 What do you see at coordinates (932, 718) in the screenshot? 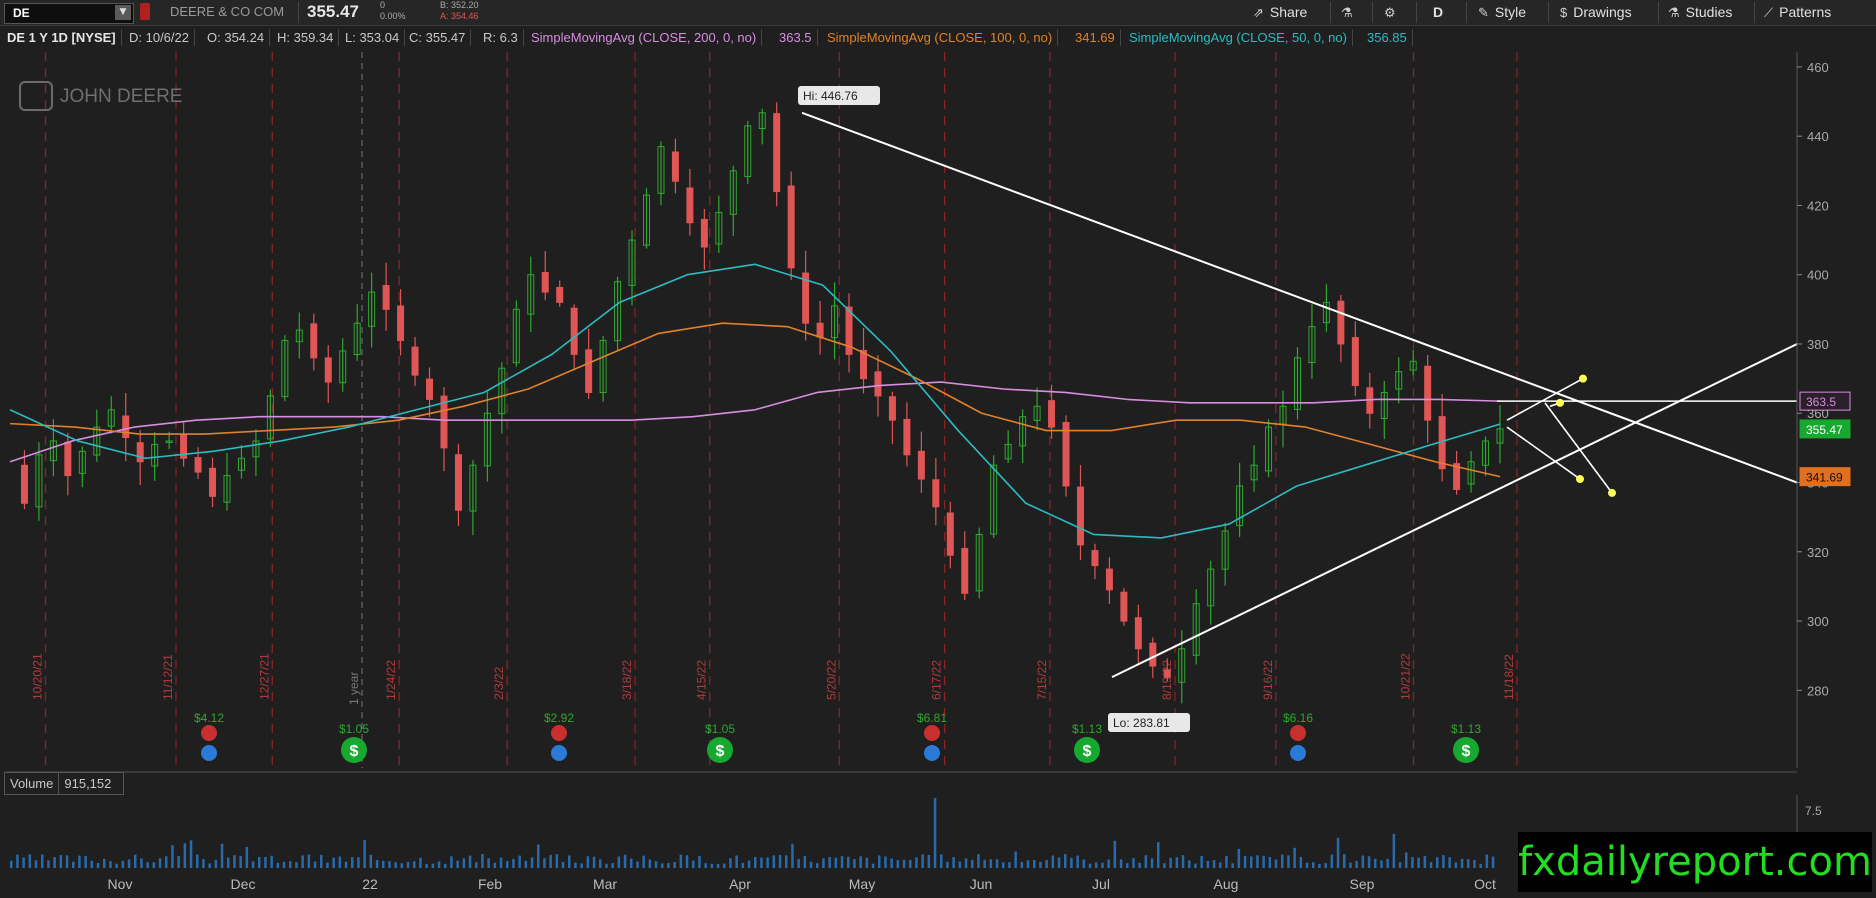
I see `earnings-amount: $6.81` at bounding box center [932, 718].